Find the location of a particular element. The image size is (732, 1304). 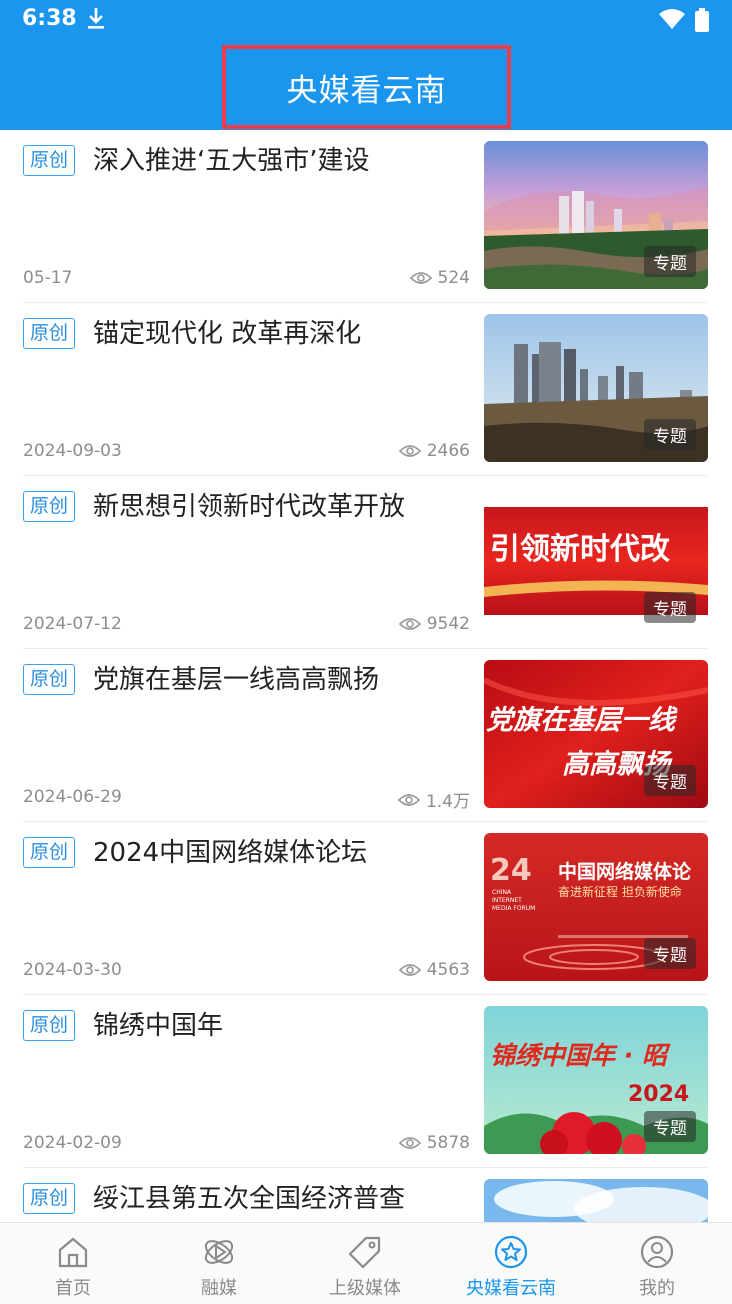

article-title: 2024中国网络媒体论坛 is located at coordinates (283, 853).